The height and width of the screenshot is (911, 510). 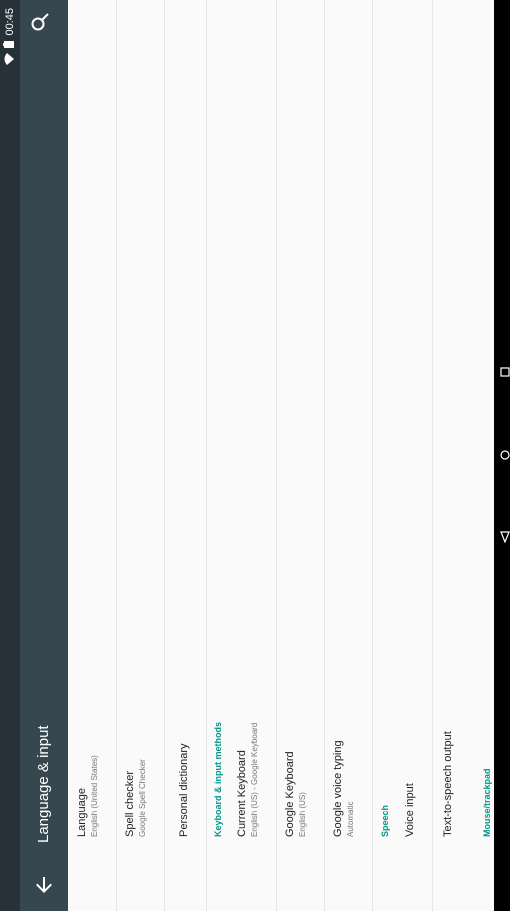 I want to click on item-title: Google Keyboard, so click(x=290, y=794).